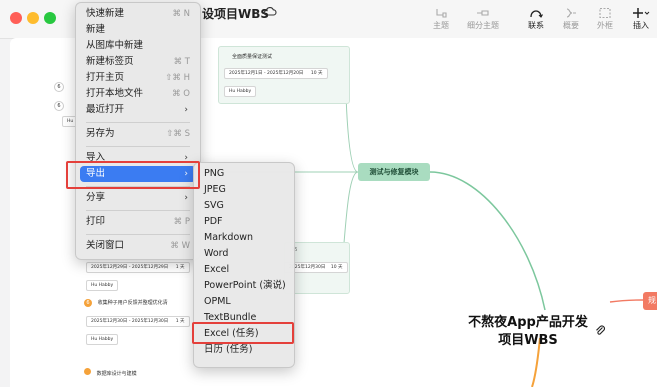 This screenshot has width=657, height=387. I want to click on toolbar-insert: 插入, so click(641, 18).